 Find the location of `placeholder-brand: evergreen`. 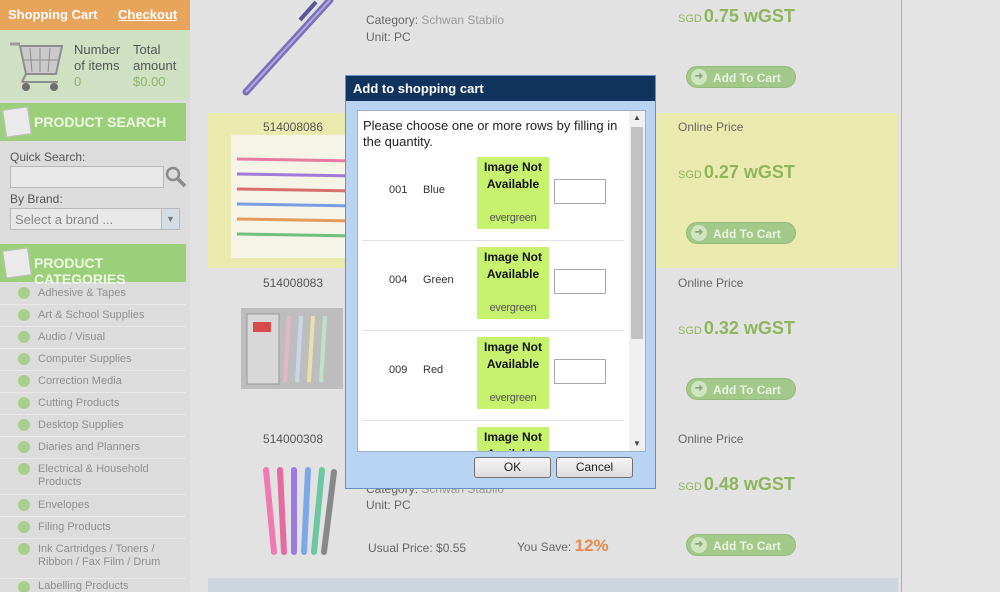

placeholder-brand: evergreen is located at coordinates (513, 308).